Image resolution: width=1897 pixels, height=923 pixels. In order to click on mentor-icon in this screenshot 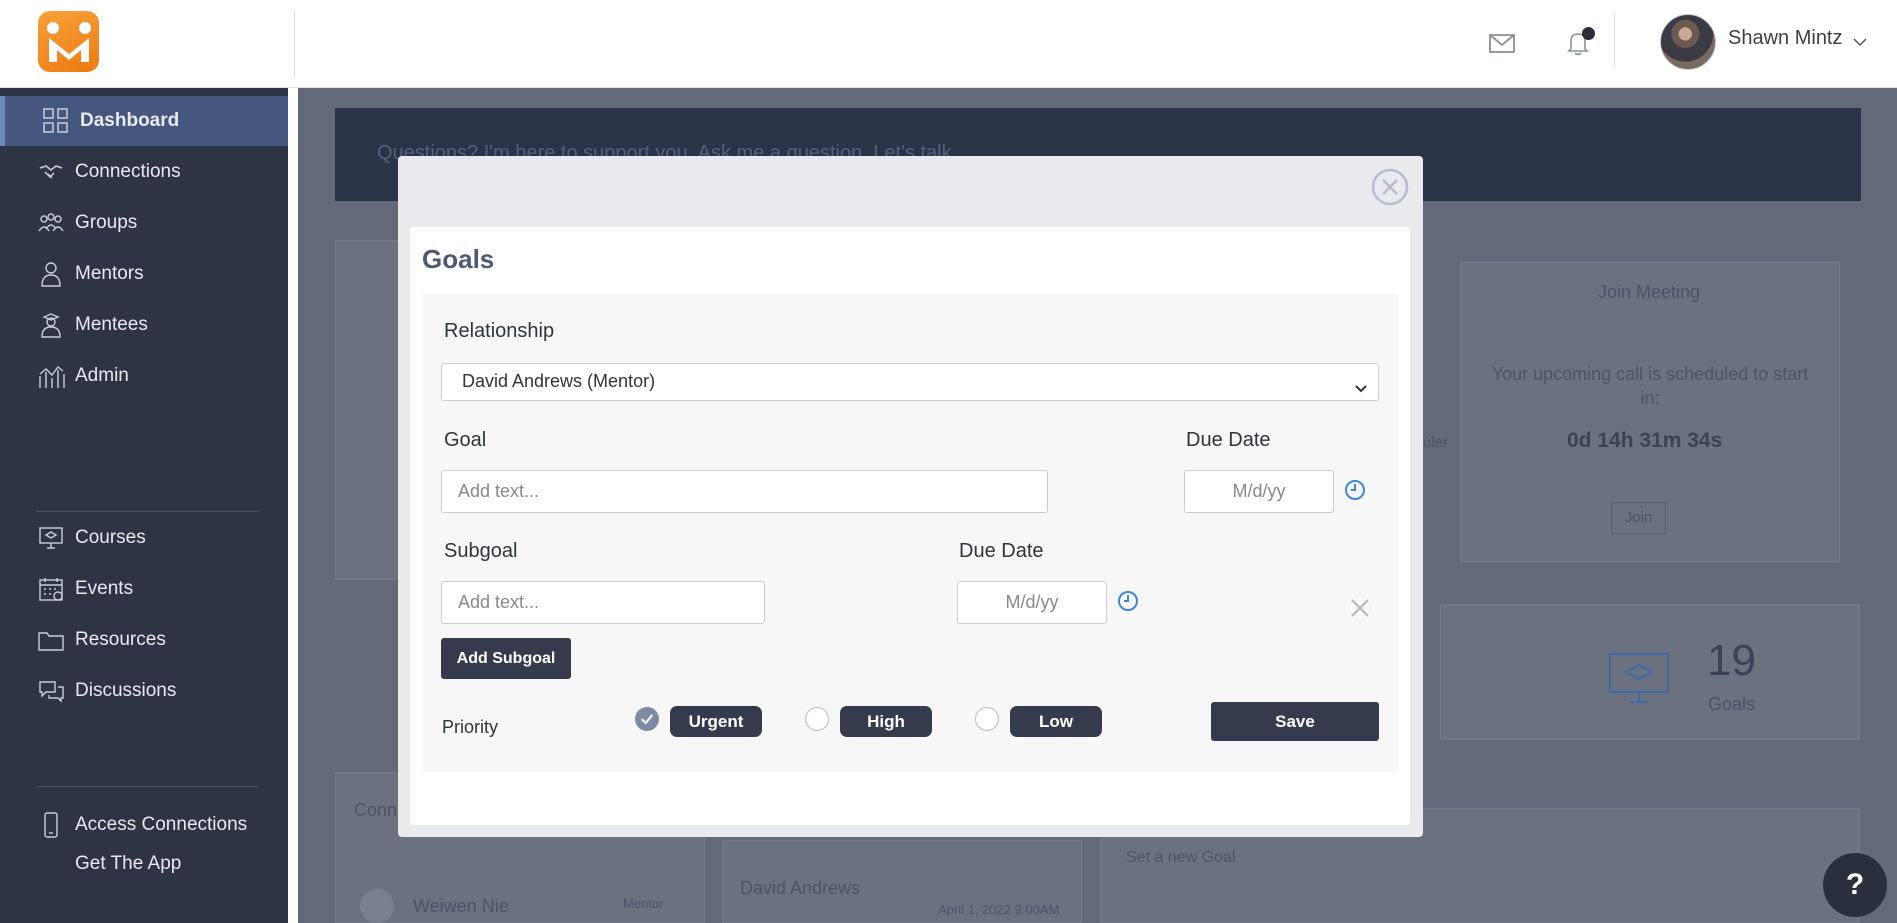, I will do `click(51, 274)`.